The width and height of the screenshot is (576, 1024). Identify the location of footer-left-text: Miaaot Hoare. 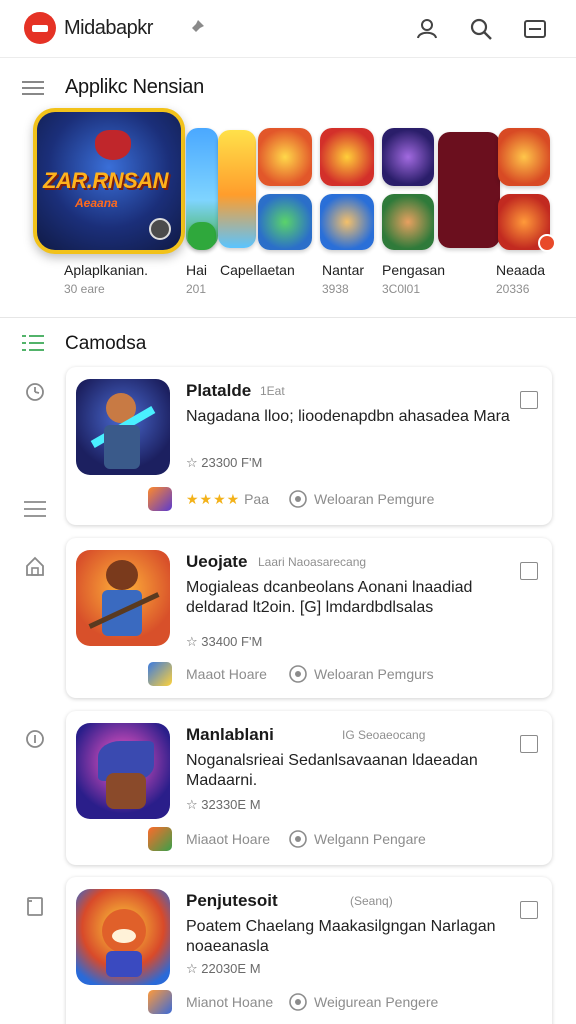
(228, 839).